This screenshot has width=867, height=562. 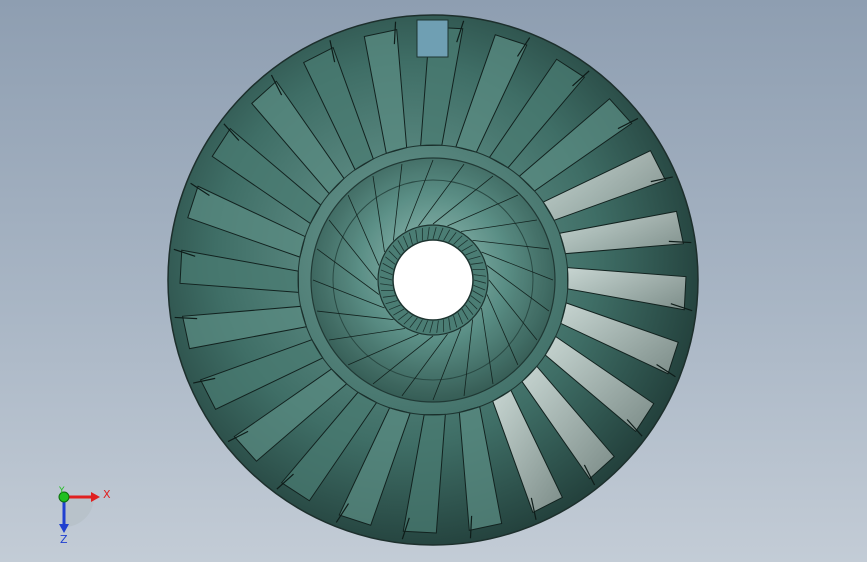 What do you see at coordinates (64, 528) in the screenshot?
I see `triad-z-arrow` at bounding box center [64, 528].